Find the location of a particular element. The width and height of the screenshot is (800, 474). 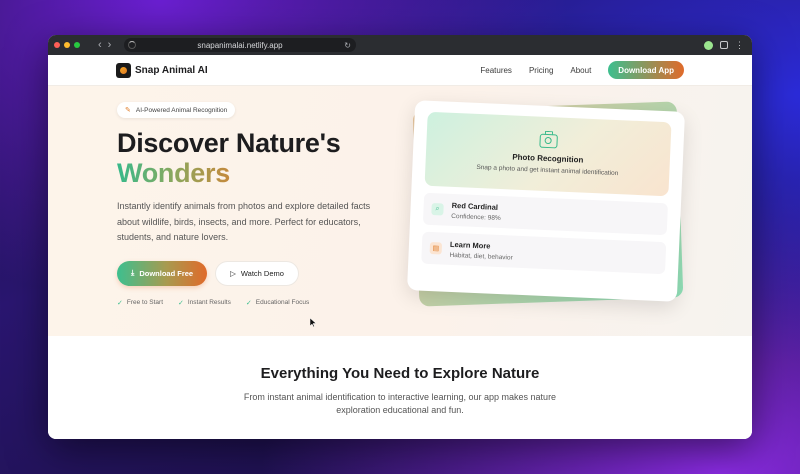

watch-demo-label: Watch Demo is located at coordinates (262, 273).